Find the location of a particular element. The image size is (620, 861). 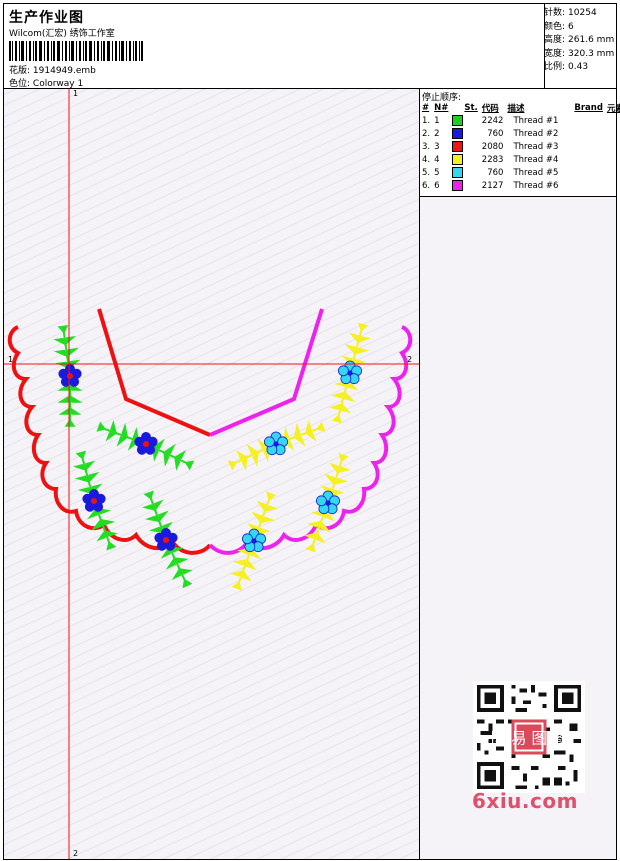

table-row: 1. 1 2242 Thread #1 is located at coordinates (490, 120).